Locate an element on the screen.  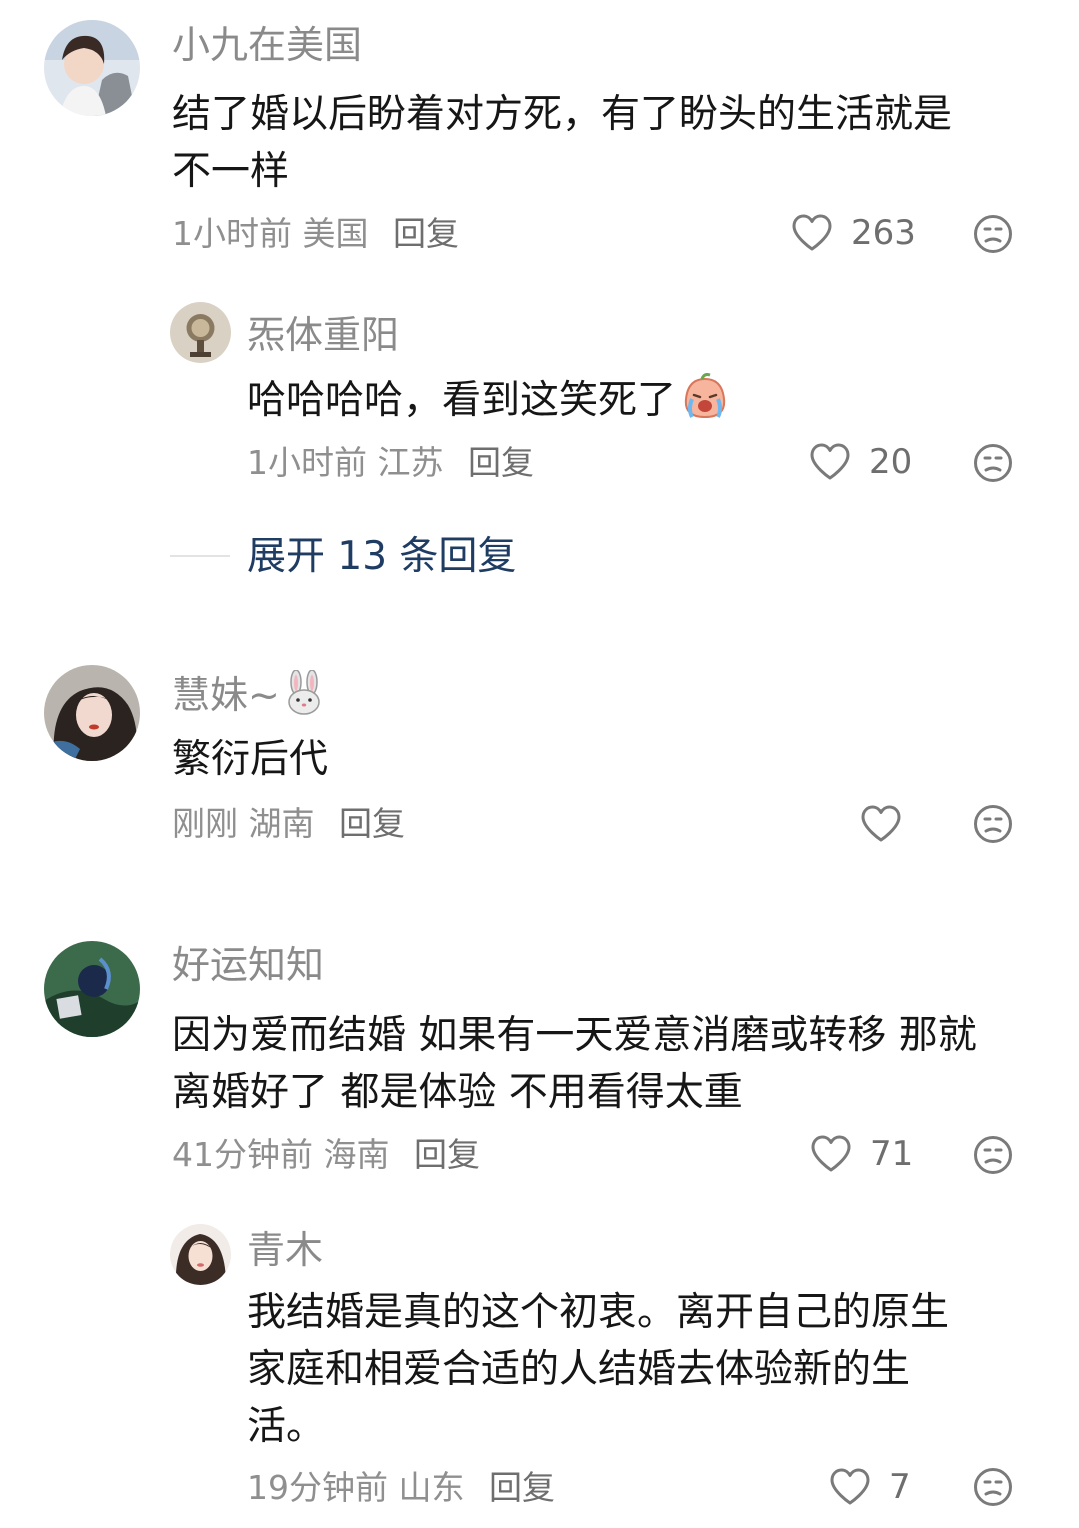
like-count: 263 is located at coordinates (883, 233).